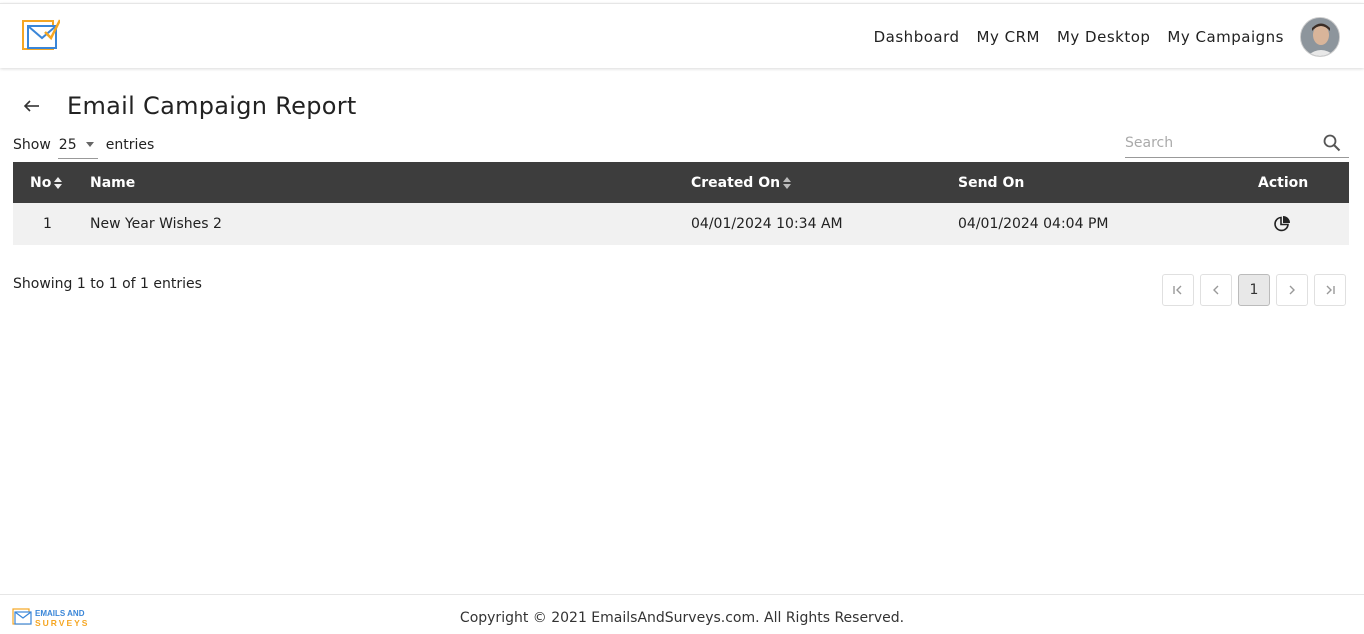 This screenshot has height=634, width=1364. I want to click on user-avatar, so click(1320, 37).